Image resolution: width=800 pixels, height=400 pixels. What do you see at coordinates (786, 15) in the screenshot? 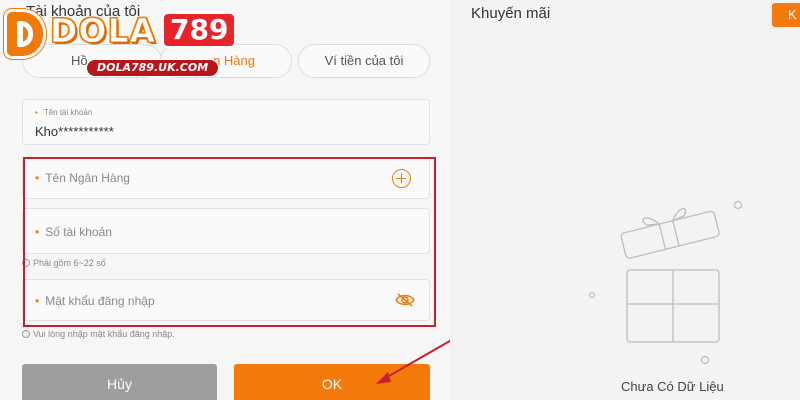
I see `corner-button: K` at bounding box center [786, 15].